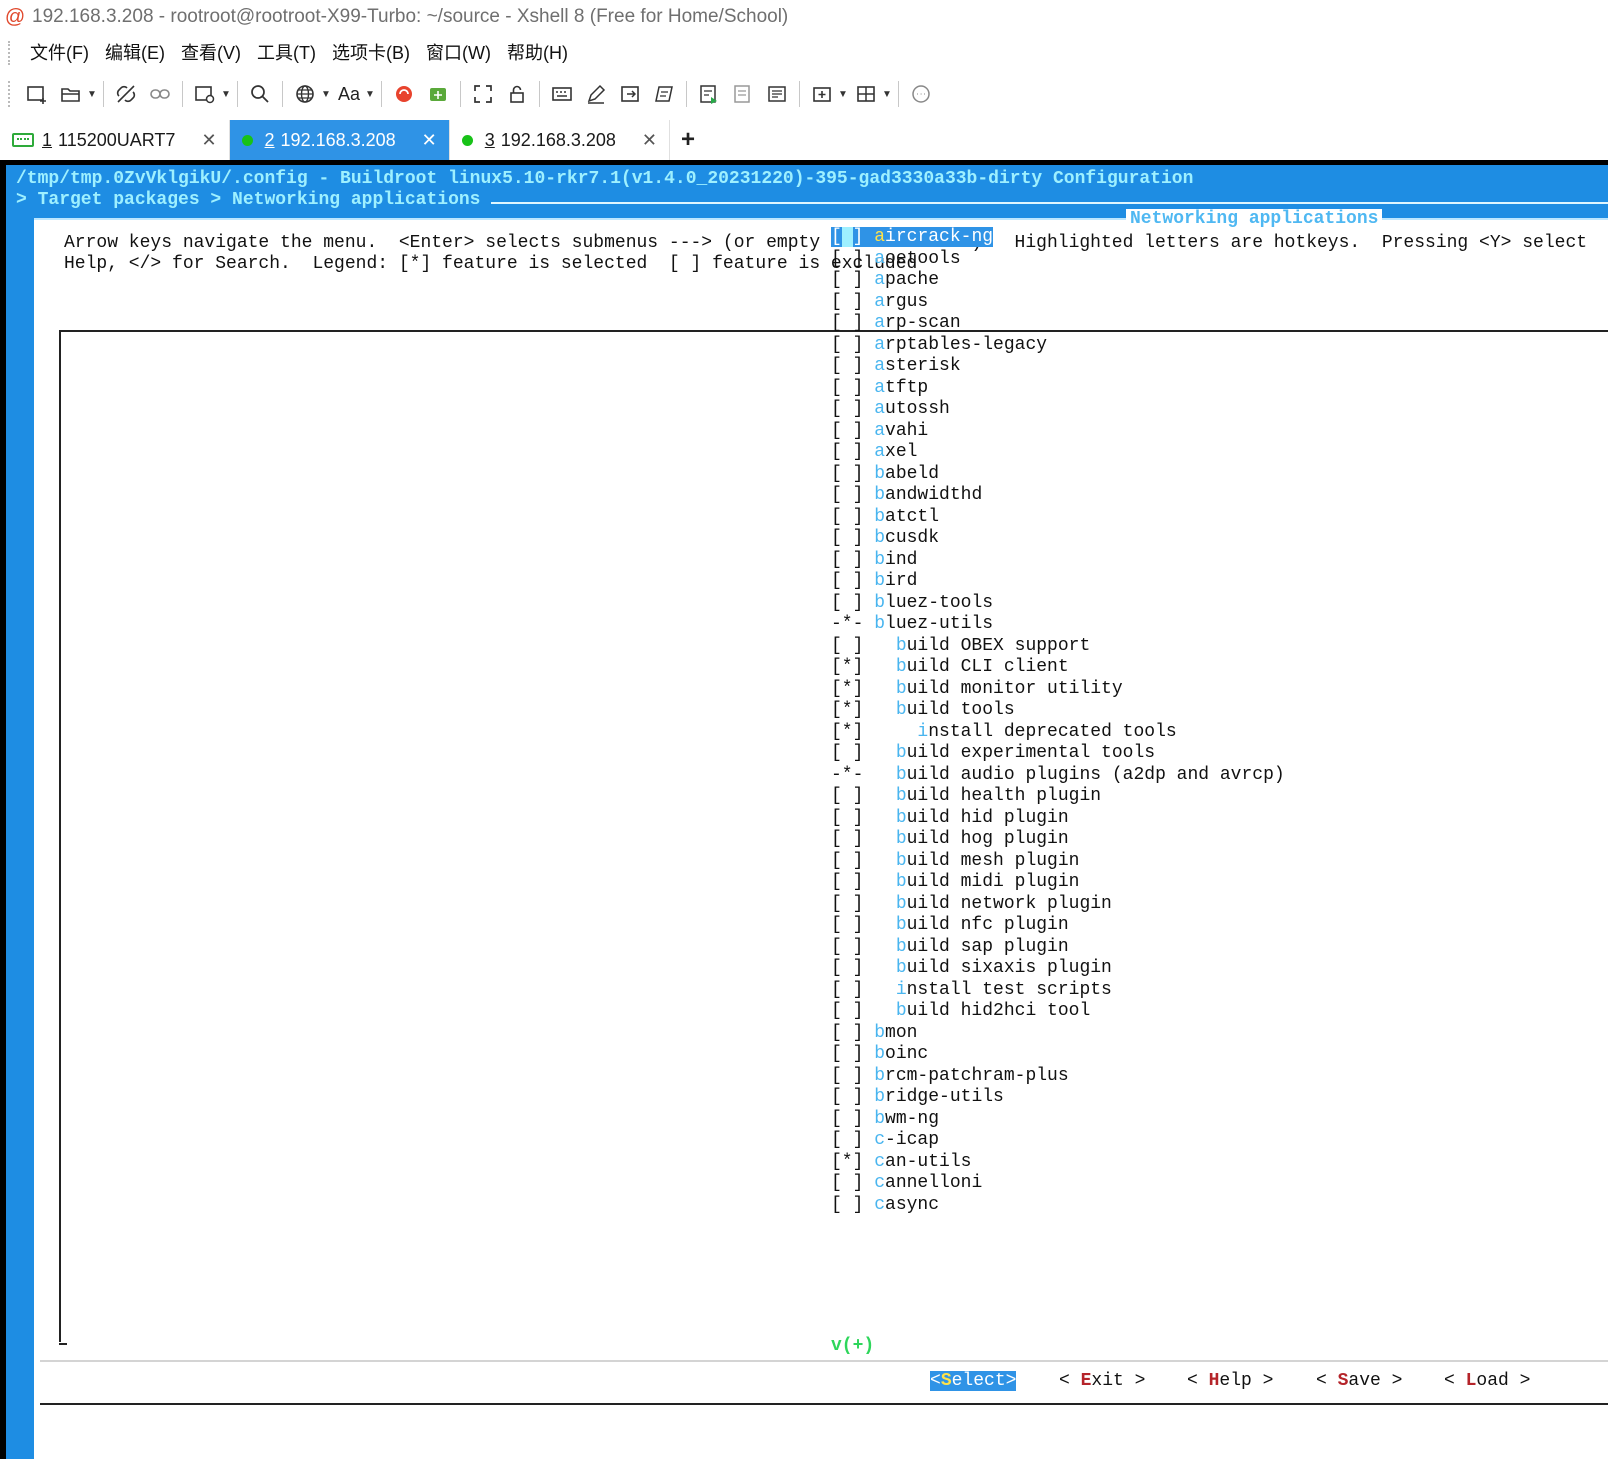 The height and width of the screenshot is (1459, 1608). Describe the element at coordinates (1058, 389) in the screenshot. I see `menu-item: [ ] atftp` at that location.